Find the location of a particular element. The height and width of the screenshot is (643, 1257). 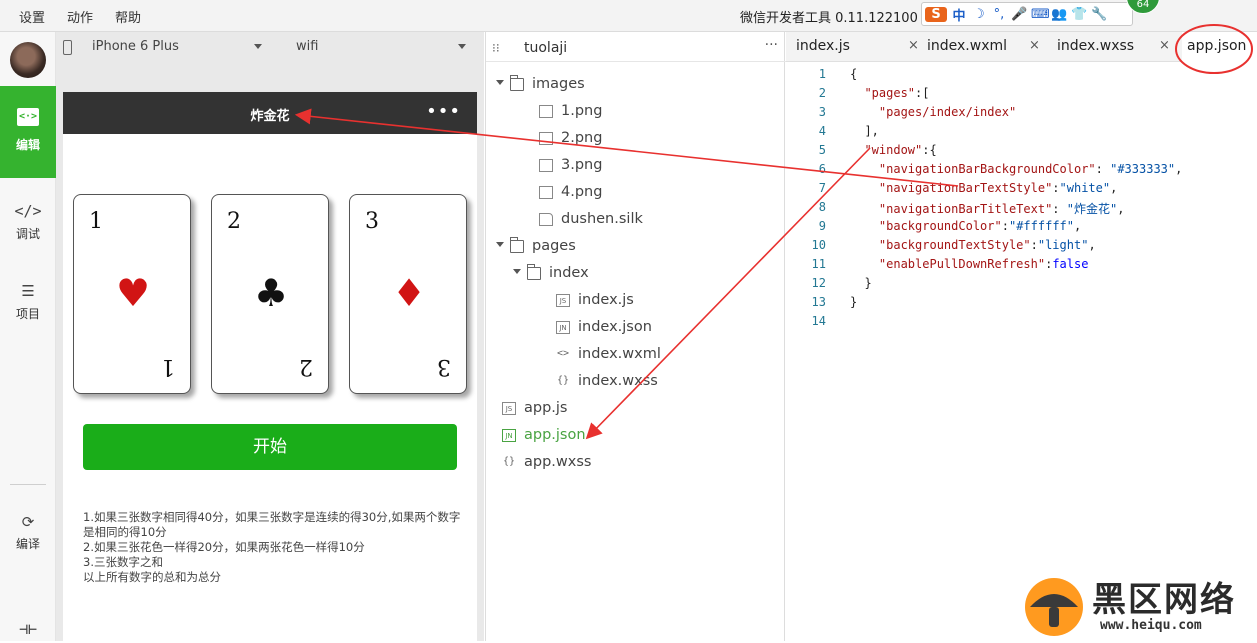

tree-view-icon: ⁝⁝ is located at coordinates (496, 48).